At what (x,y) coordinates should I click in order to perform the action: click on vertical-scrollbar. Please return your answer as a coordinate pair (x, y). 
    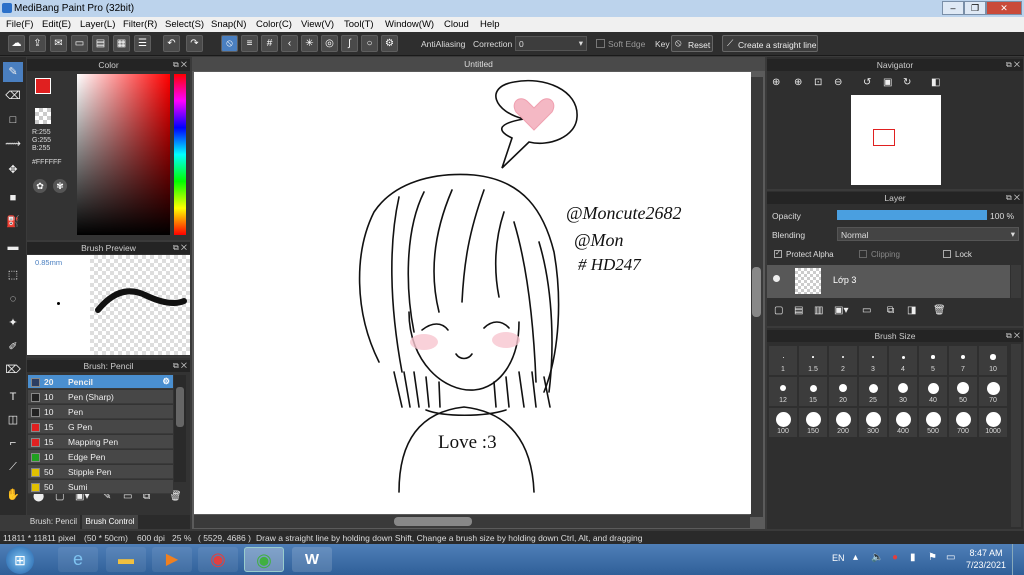
    Looking at the image, I should click on (756, 297).